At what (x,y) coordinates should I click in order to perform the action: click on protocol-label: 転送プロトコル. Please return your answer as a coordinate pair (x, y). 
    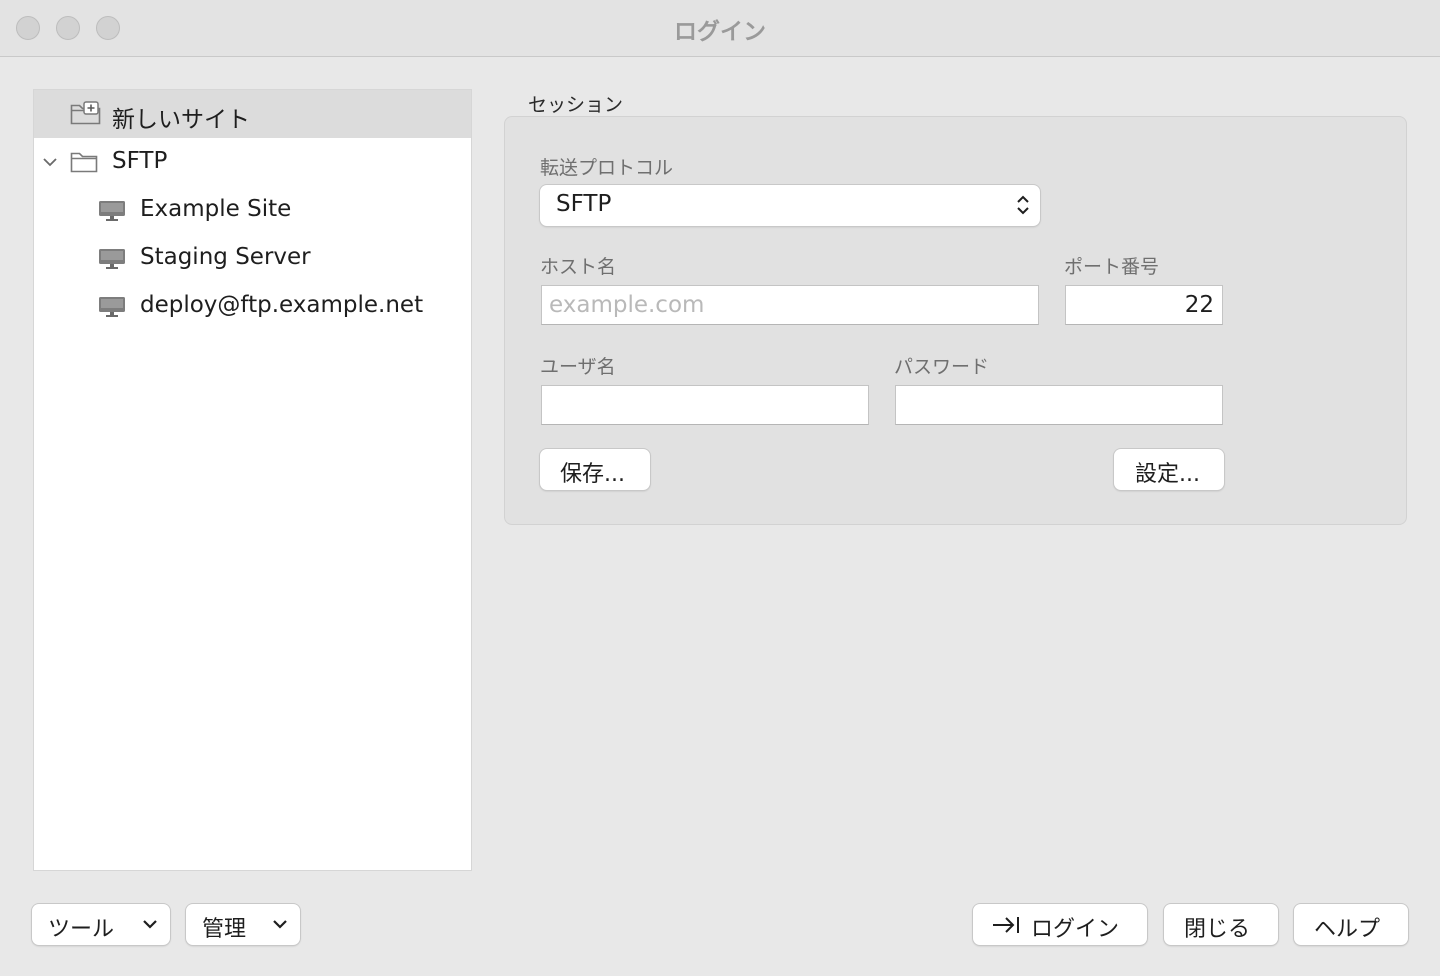
    Looking at the image, I should click on (607, 168).